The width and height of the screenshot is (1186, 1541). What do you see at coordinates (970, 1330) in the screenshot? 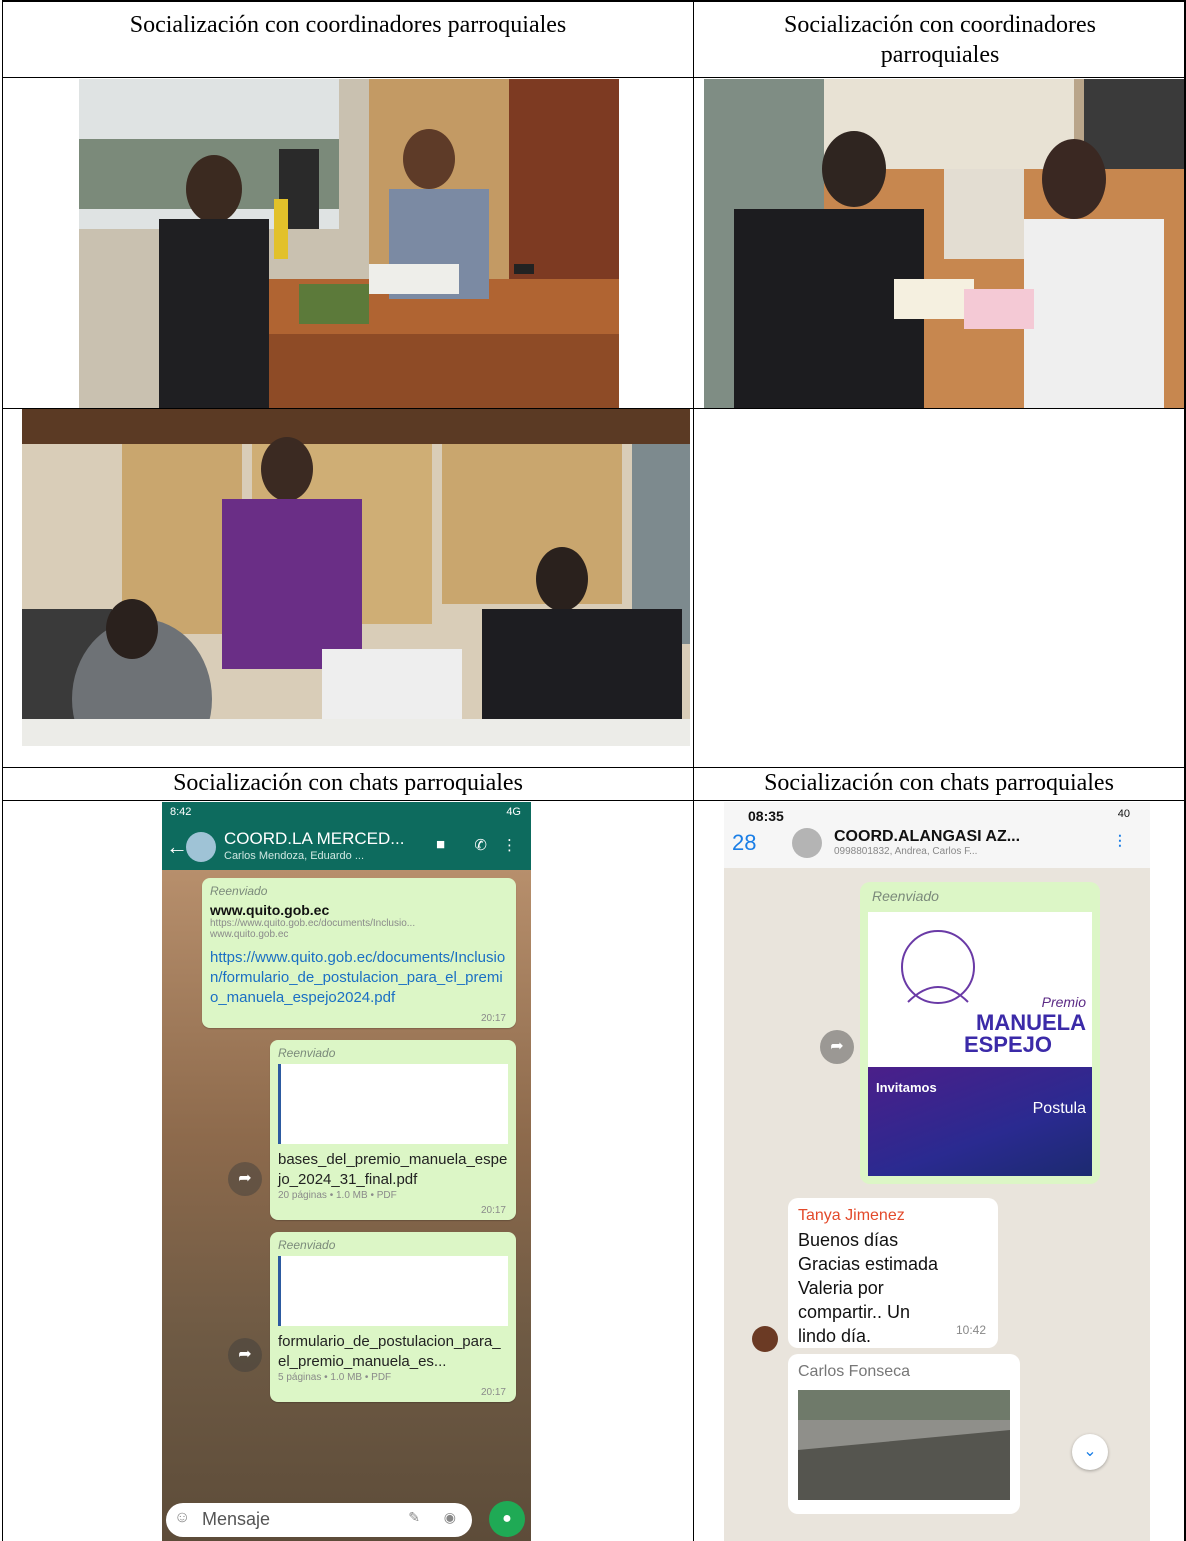
I see `message-time: 10:42` at bounding box center [970, 1330].